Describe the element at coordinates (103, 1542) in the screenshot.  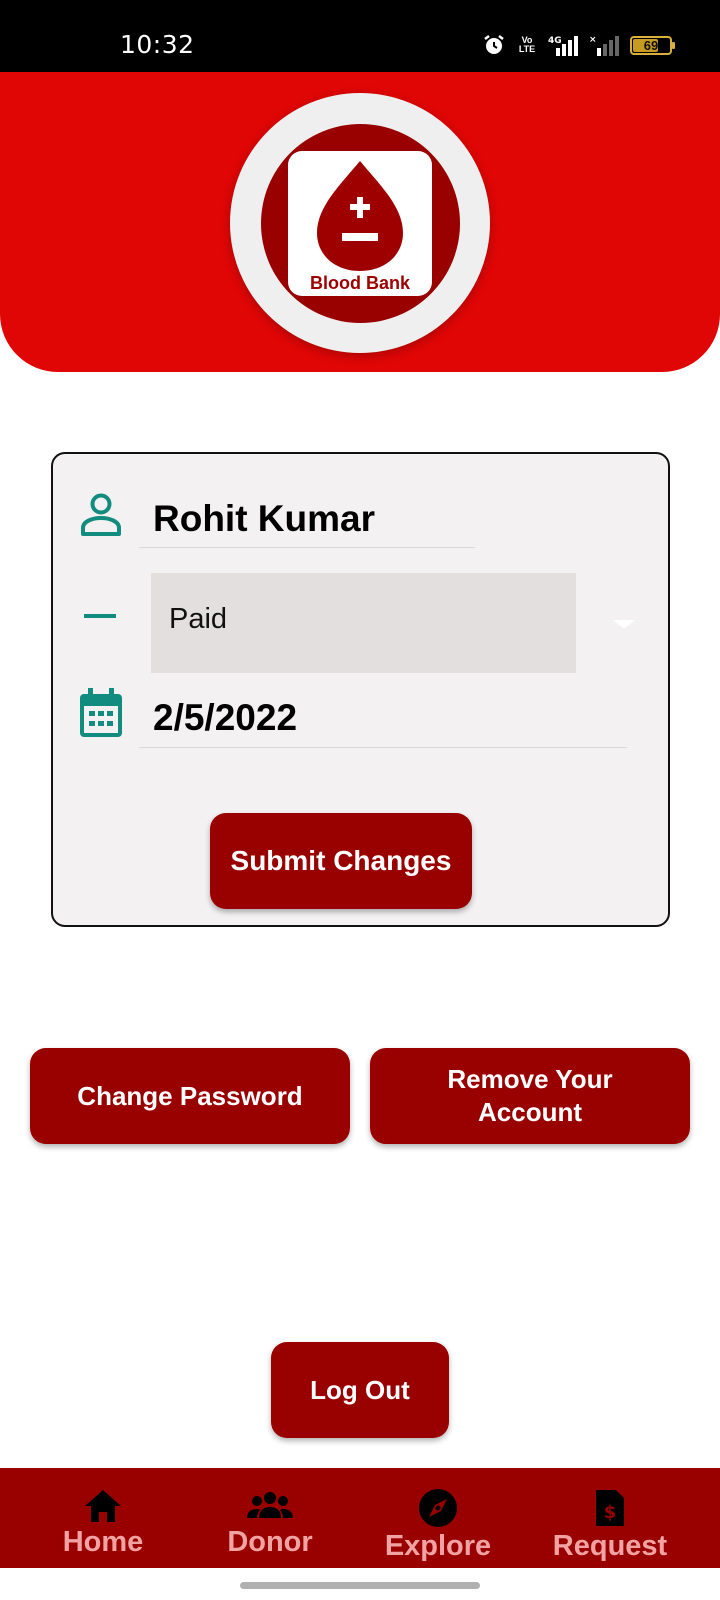
I see `nav-label-home: Home` at that location.